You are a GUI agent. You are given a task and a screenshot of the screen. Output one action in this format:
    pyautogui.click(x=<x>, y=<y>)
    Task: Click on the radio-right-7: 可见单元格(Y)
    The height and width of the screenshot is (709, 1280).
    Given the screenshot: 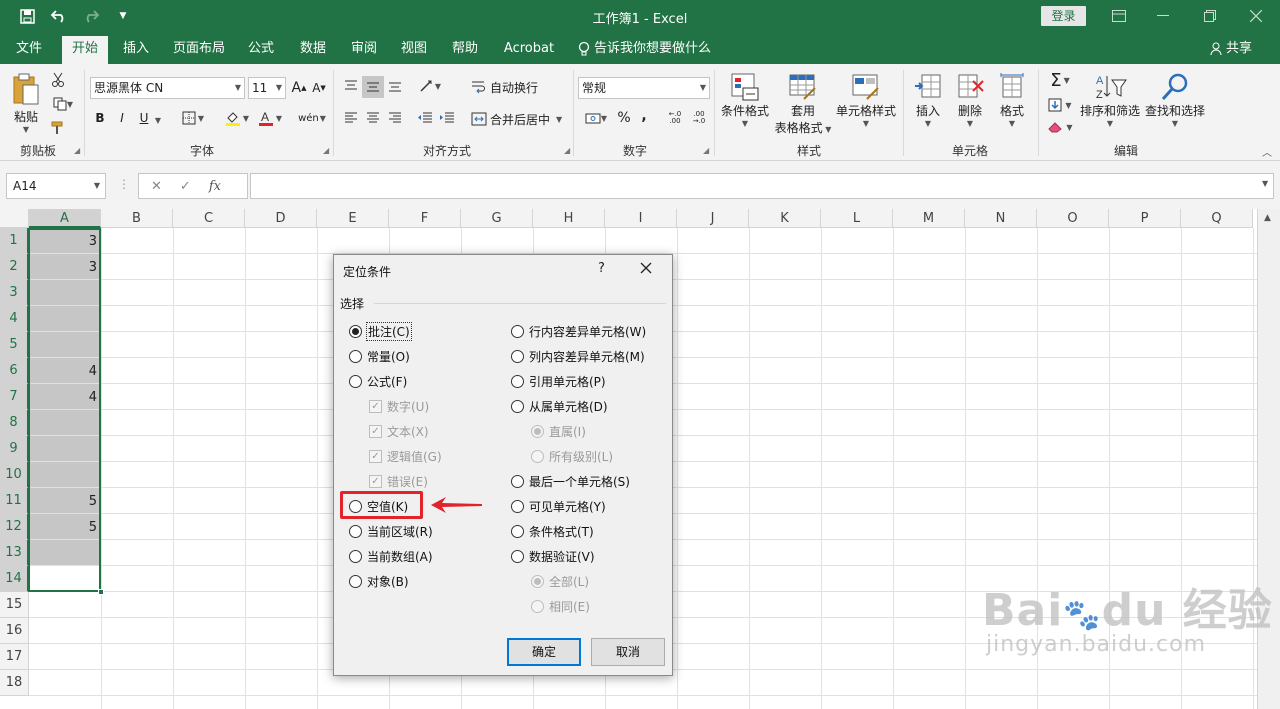 What is the action you would take?
    pyautogui.click(x=558, y=506)
    